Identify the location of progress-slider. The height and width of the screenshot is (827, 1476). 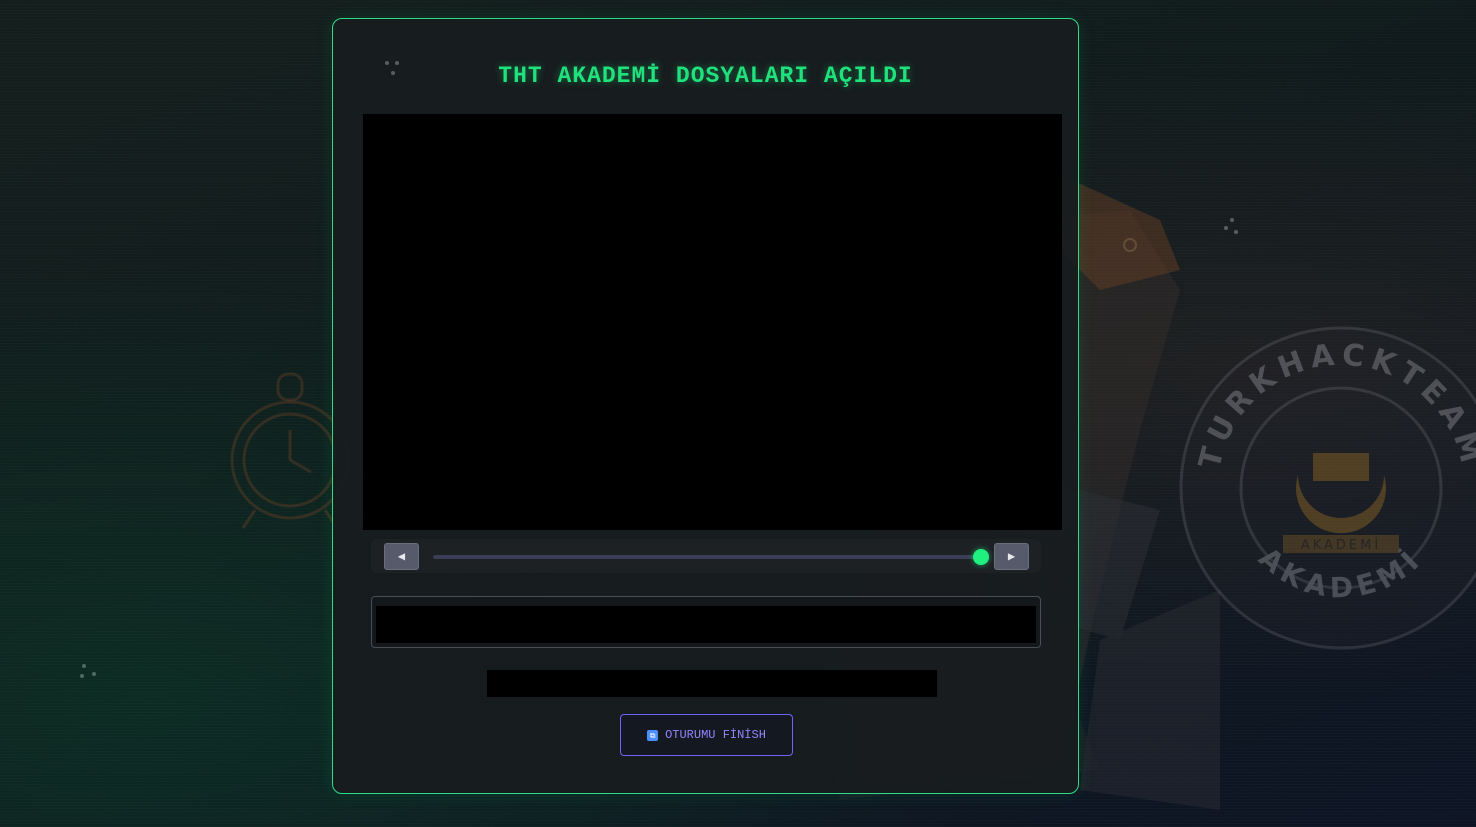
(711, 557).